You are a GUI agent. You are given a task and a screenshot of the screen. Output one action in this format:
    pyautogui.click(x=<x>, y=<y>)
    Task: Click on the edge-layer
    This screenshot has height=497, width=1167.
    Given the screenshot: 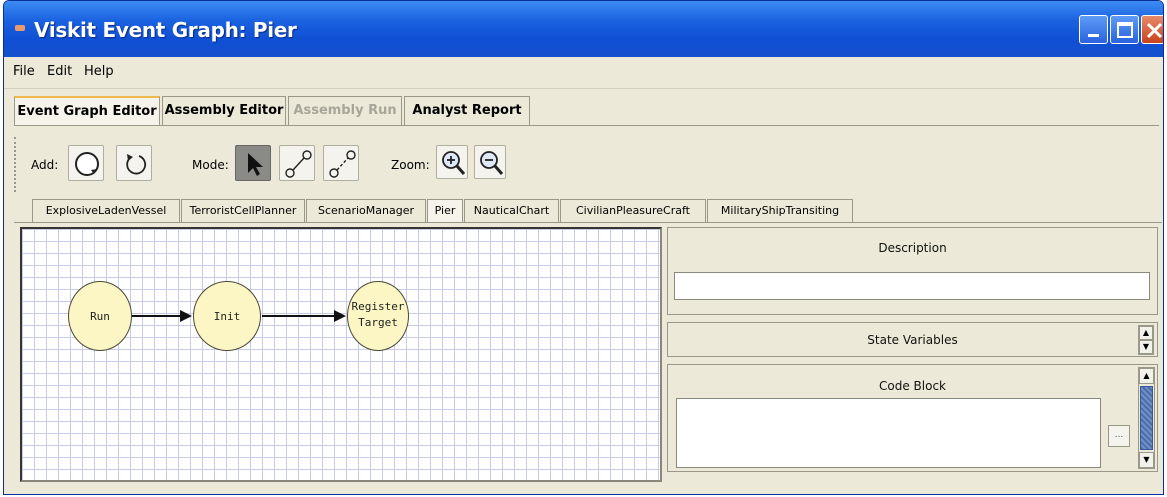 What is the action you would take?
    pyautogui.click(x=239, y=316)
    